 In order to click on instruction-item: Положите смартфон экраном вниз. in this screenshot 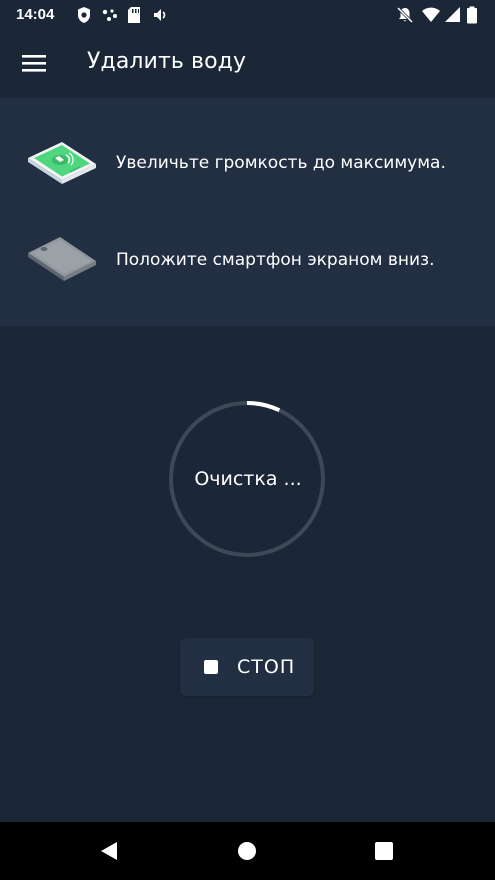, I will do `click(247, 261)`.